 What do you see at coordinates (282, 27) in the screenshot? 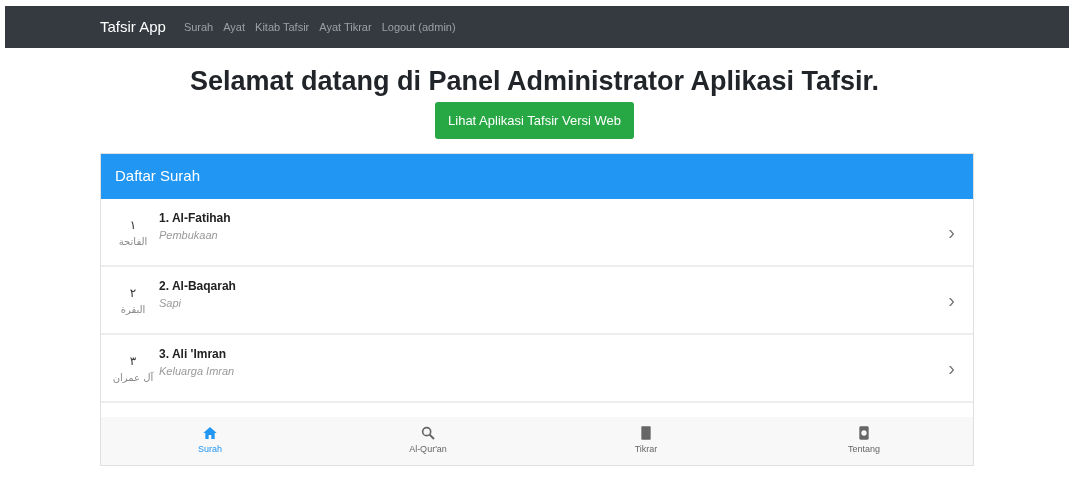
I see `nav-link: Kitab Tafsir` at bounding box center [282, 27].